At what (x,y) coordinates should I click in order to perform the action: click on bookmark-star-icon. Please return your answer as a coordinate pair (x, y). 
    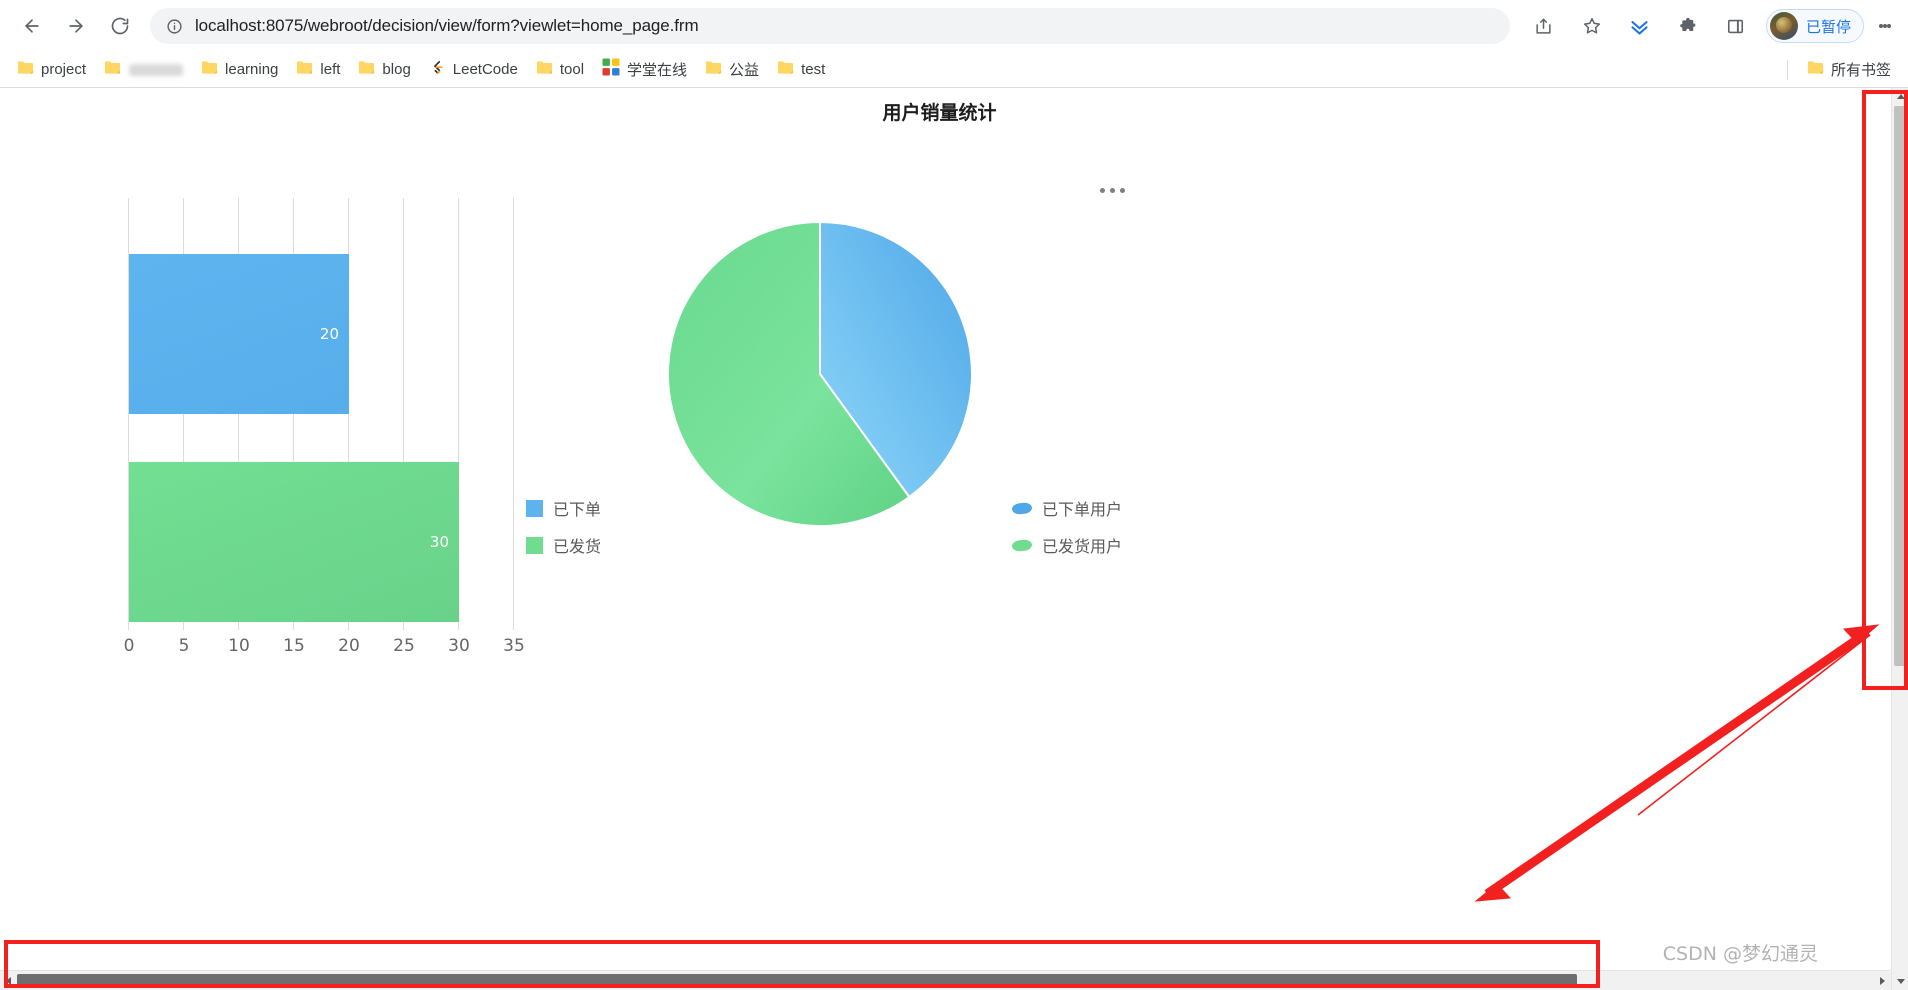
    Looking at the image, I should click on (1592, 26).